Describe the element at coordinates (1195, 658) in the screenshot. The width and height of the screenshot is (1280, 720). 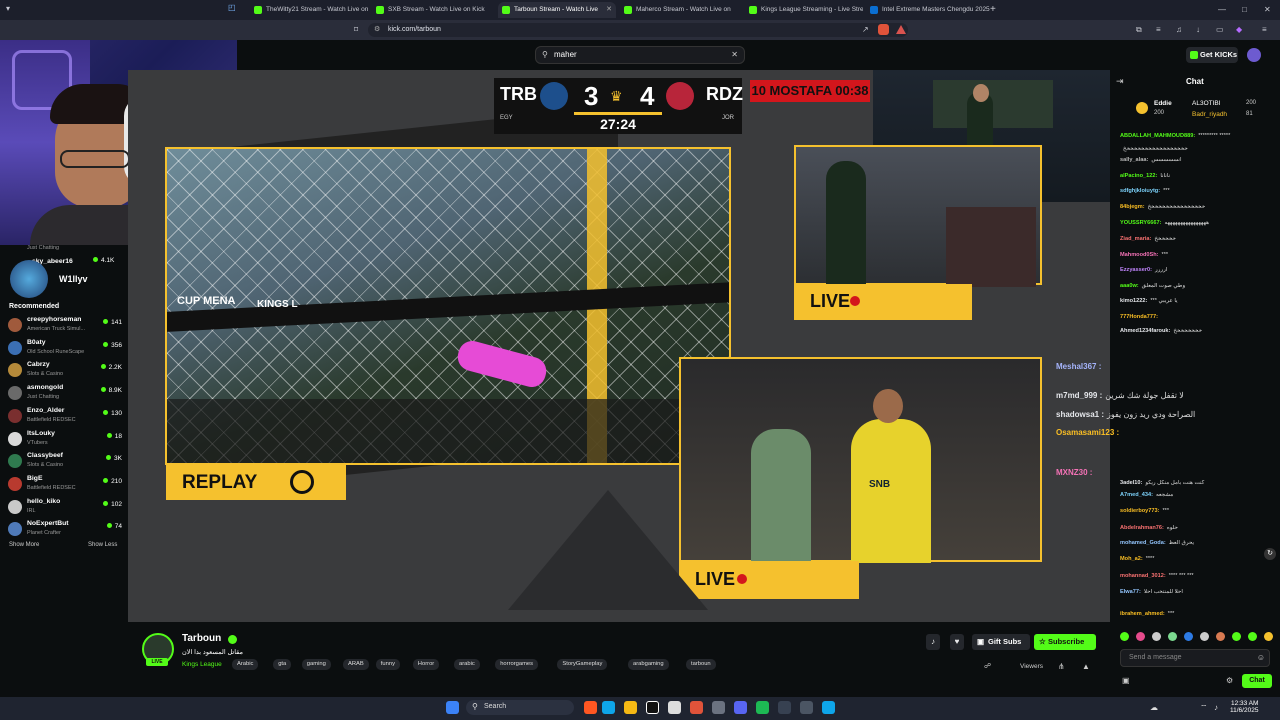
I see `chat-input: Send a message ☺` at that location.